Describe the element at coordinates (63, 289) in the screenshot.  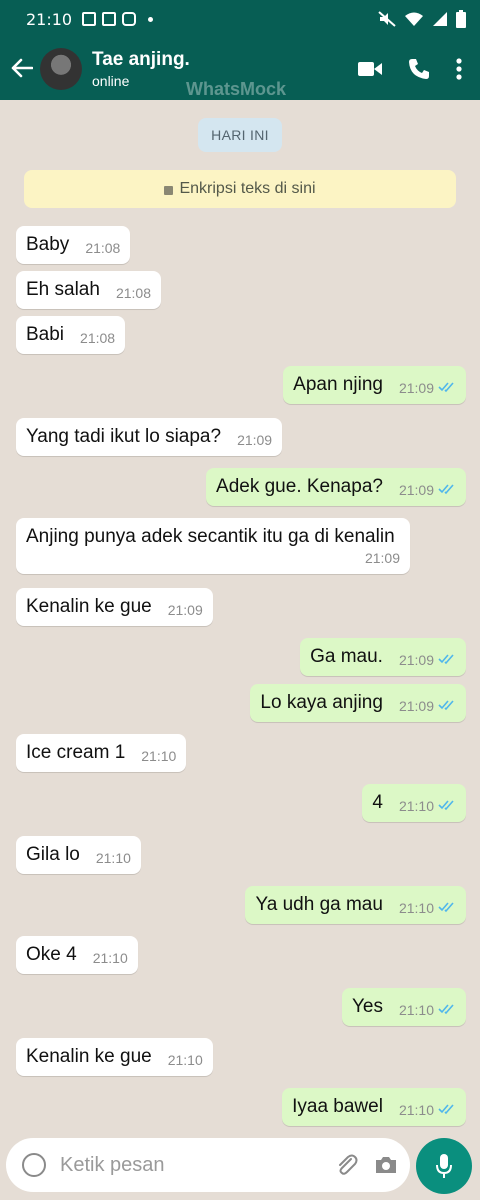
I see `message-text: Eh salah` at that location.